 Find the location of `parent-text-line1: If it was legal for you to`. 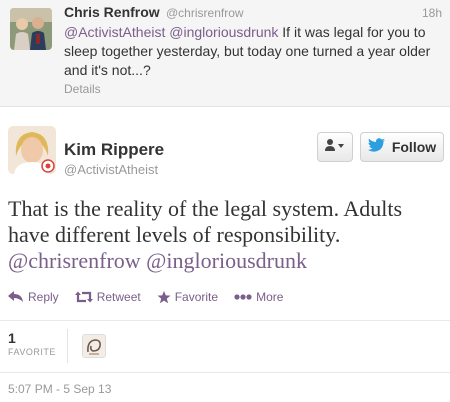

parent-text-line1: If it was legal for you to is located at coordinates (352, 32).